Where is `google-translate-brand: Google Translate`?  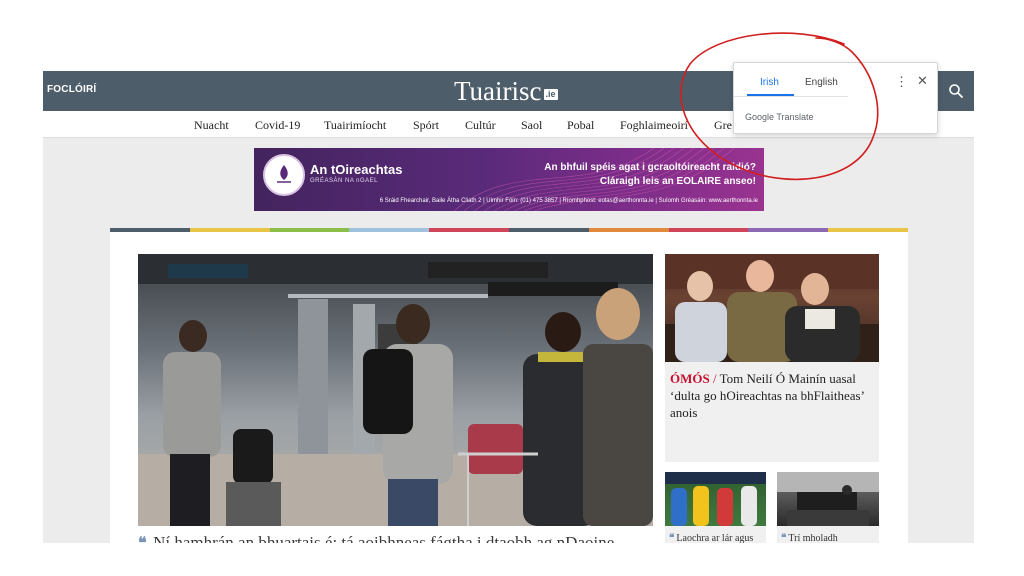 google-translate-brand: Google Translate is located at coordinates (779, 117).